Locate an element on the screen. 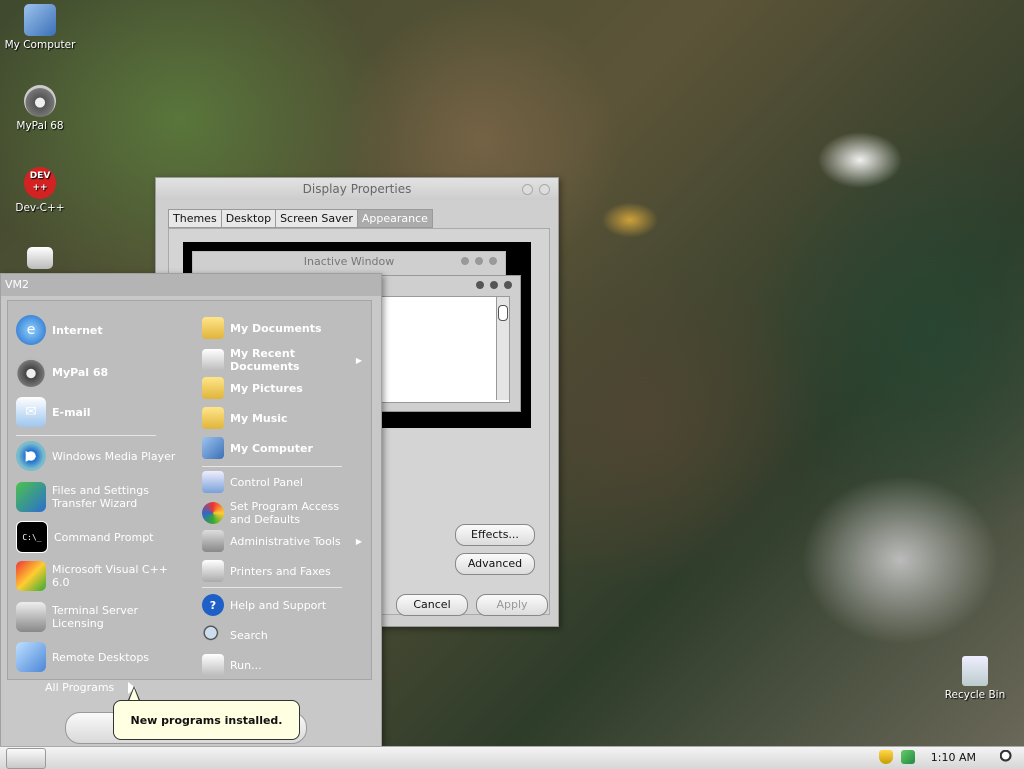 This screenshot has width=1024, height=769. start-item-control-panel: Control Panel is located at coordinates (252, 482).